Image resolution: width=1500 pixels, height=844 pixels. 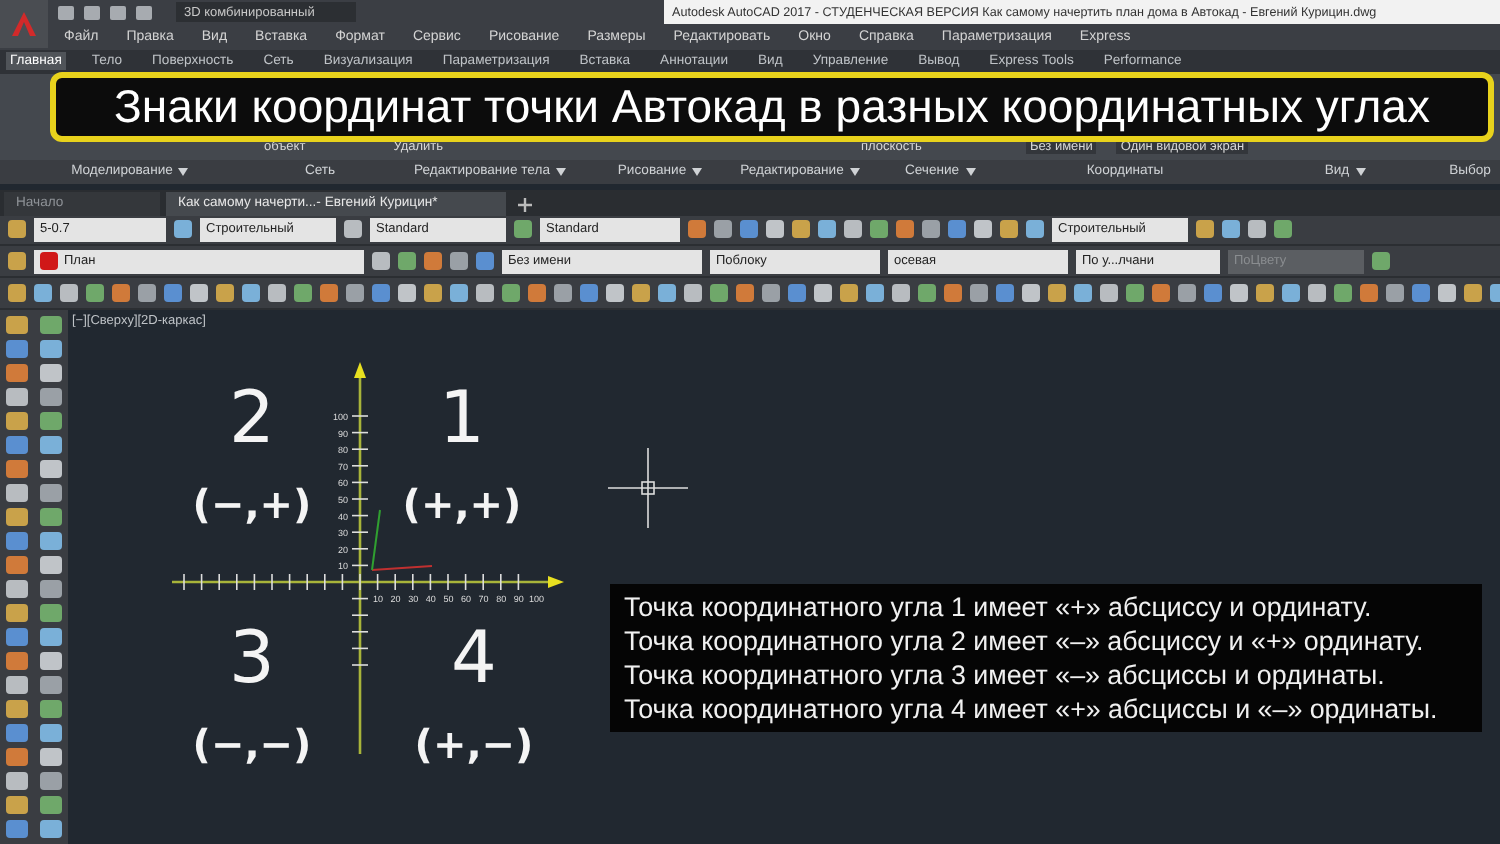 I want to click on new-tab-icon, so click(x=524, y=204).